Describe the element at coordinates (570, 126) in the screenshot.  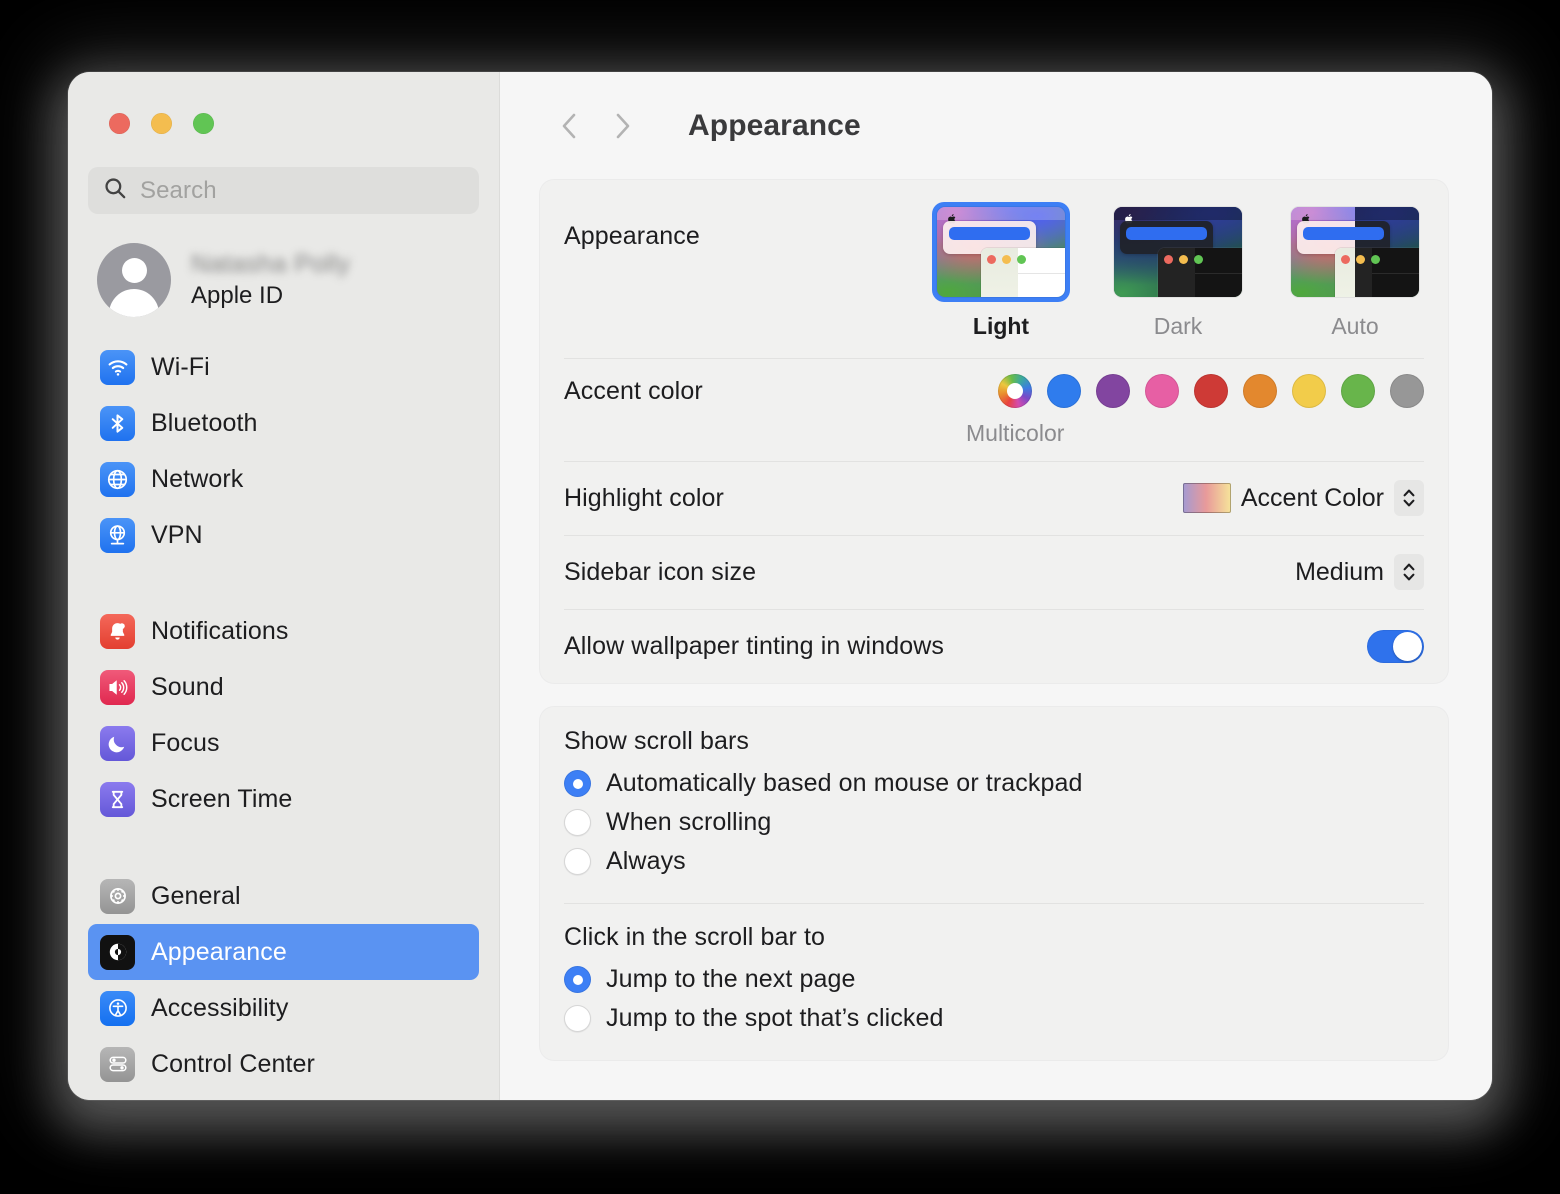
I see `back-chevron-icon` at that location.